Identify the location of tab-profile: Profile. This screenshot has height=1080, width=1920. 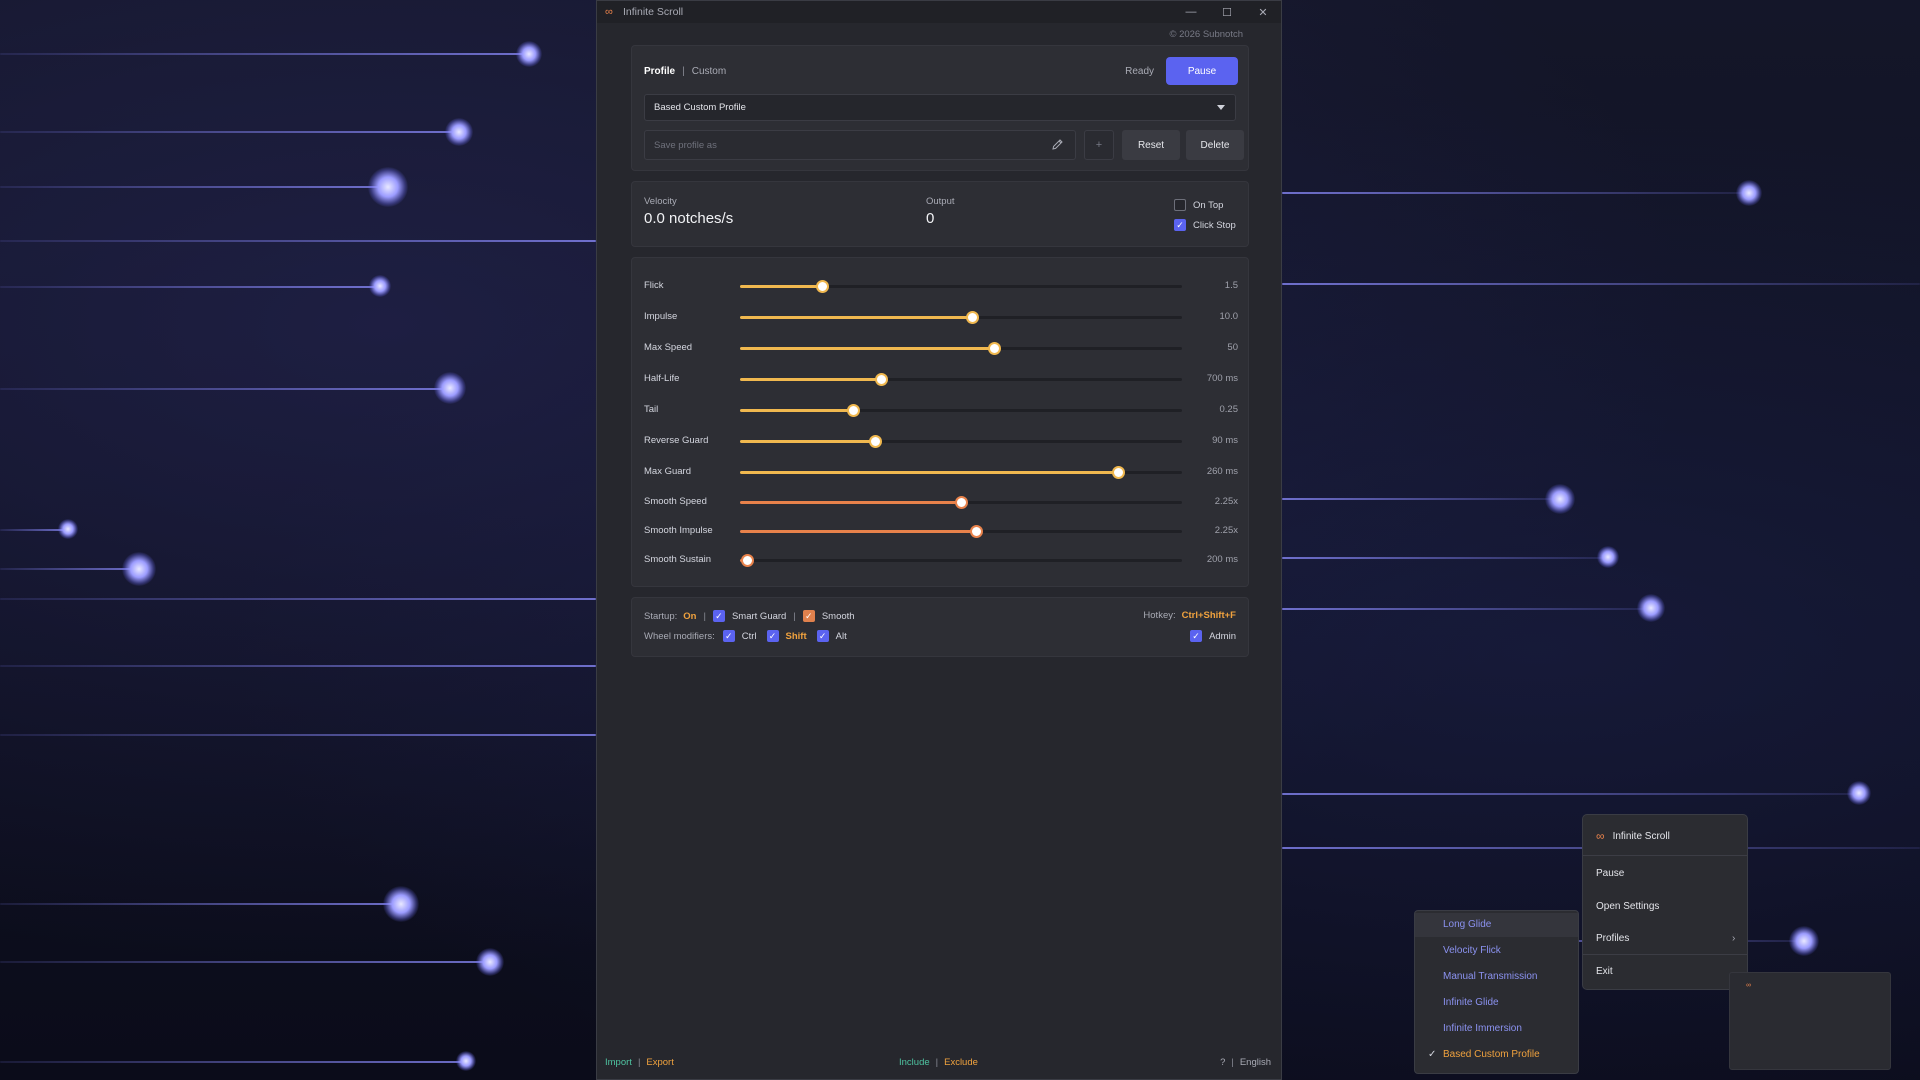
(659, 71).